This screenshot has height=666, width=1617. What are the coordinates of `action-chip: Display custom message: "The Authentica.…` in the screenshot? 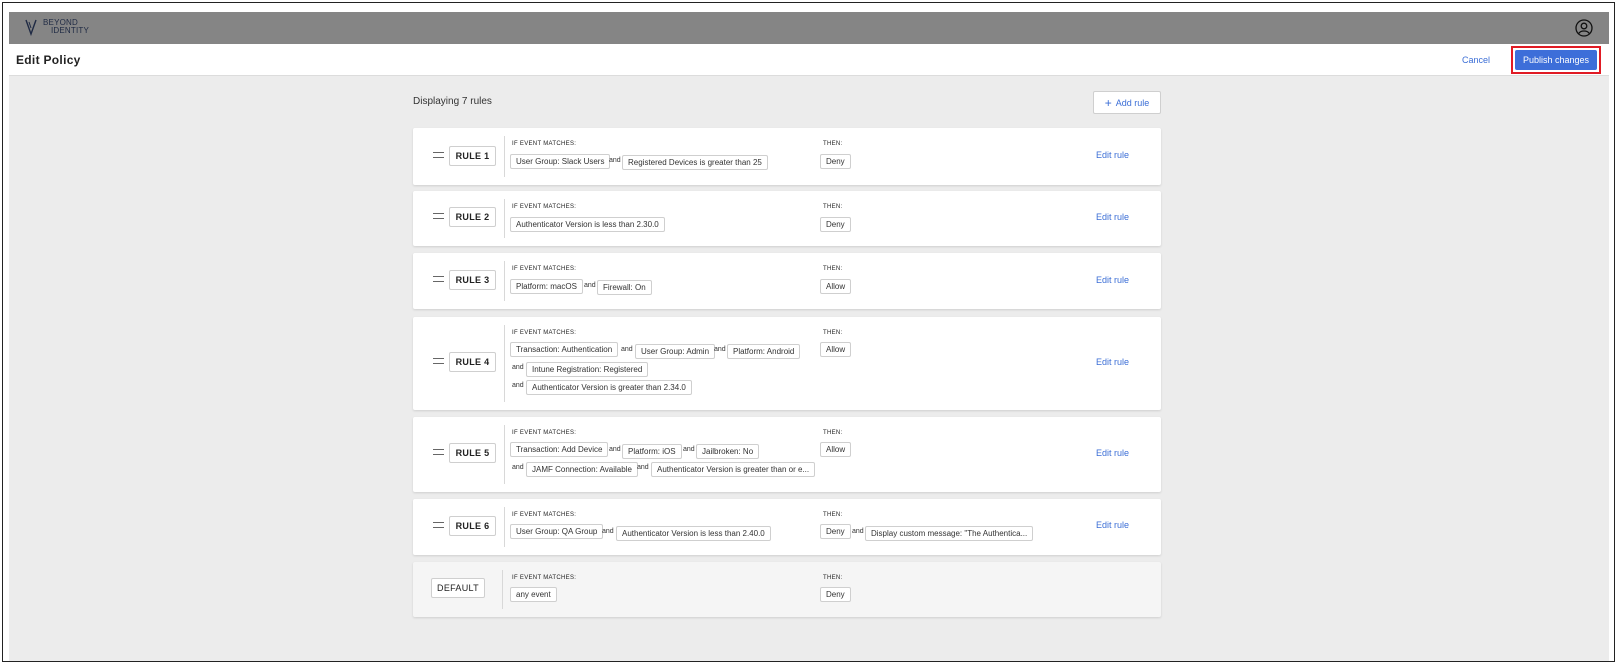 It's located at (949, 533).